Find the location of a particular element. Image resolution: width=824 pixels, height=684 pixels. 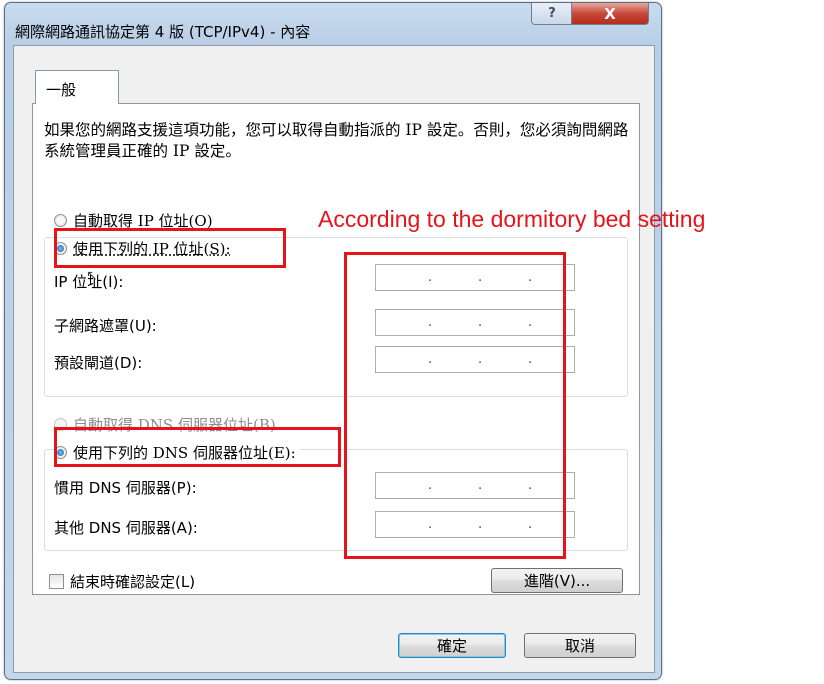

radio-off-icon is located at coordinates (60, 220).